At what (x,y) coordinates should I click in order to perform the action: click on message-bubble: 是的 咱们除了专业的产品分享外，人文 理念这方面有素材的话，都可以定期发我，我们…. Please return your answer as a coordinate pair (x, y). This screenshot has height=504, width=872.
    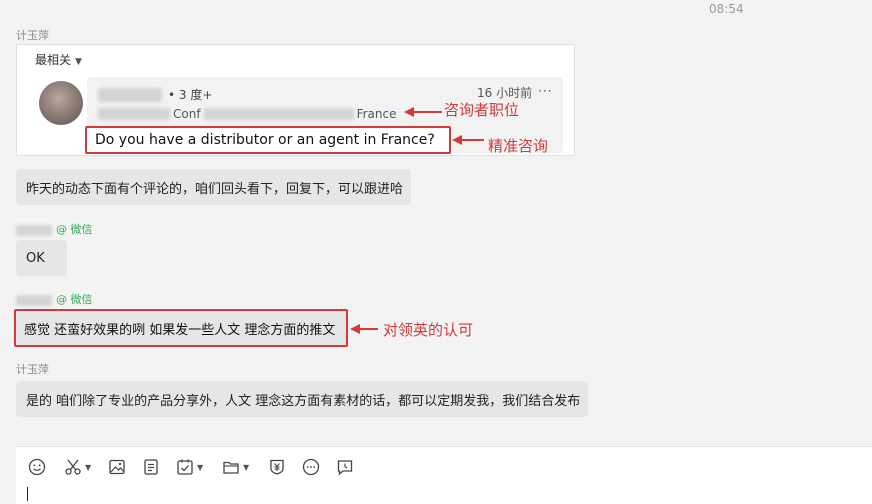
    Looking at the image, I should click on (302, 399).